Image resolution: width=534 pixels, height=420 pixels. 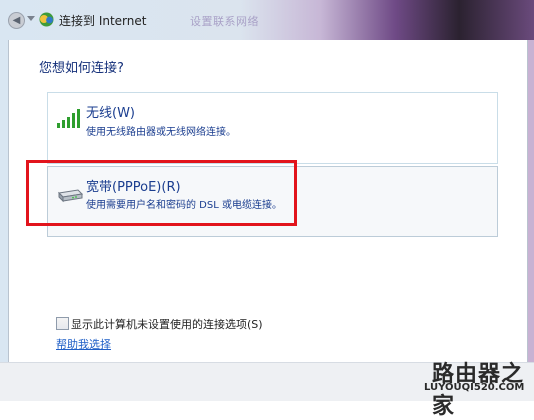 I want to click on window-title: 连接到 Internet, so click(x=103, y=21).